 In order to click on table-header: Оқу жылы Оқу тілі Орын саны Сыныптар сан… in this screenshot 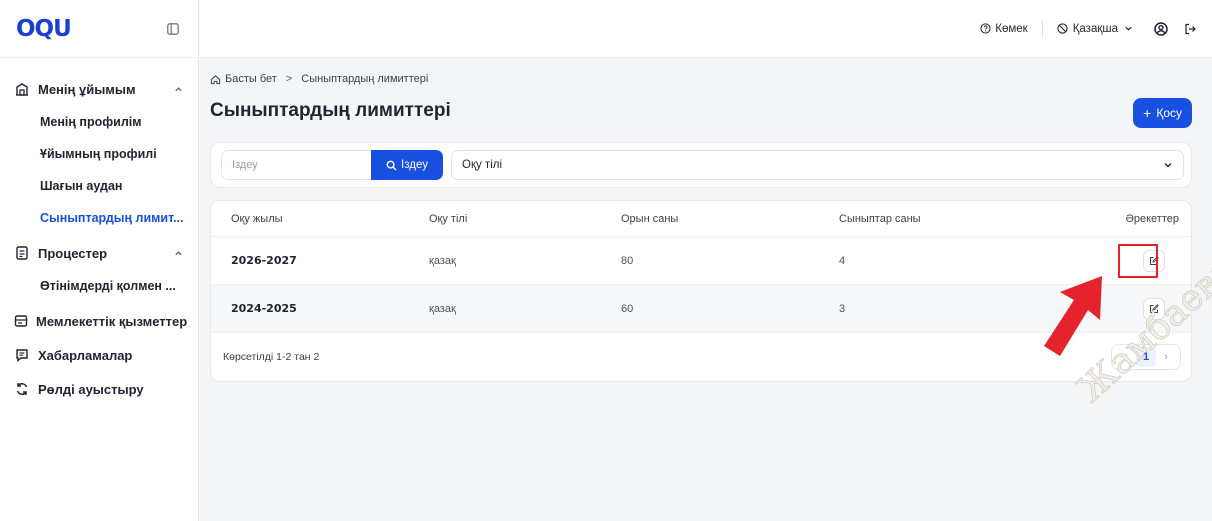, I will do `click(701, 219)`.